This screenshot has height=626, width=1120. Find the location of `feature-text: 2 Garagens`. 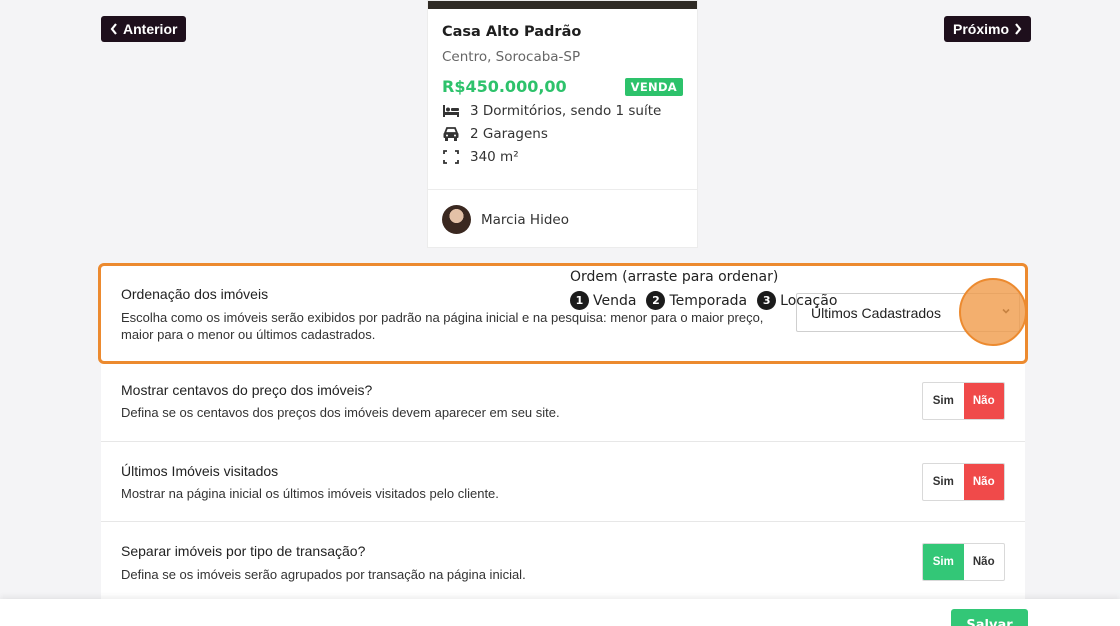

feature-text: 2 Garagens is located at coordinates (509, 134).